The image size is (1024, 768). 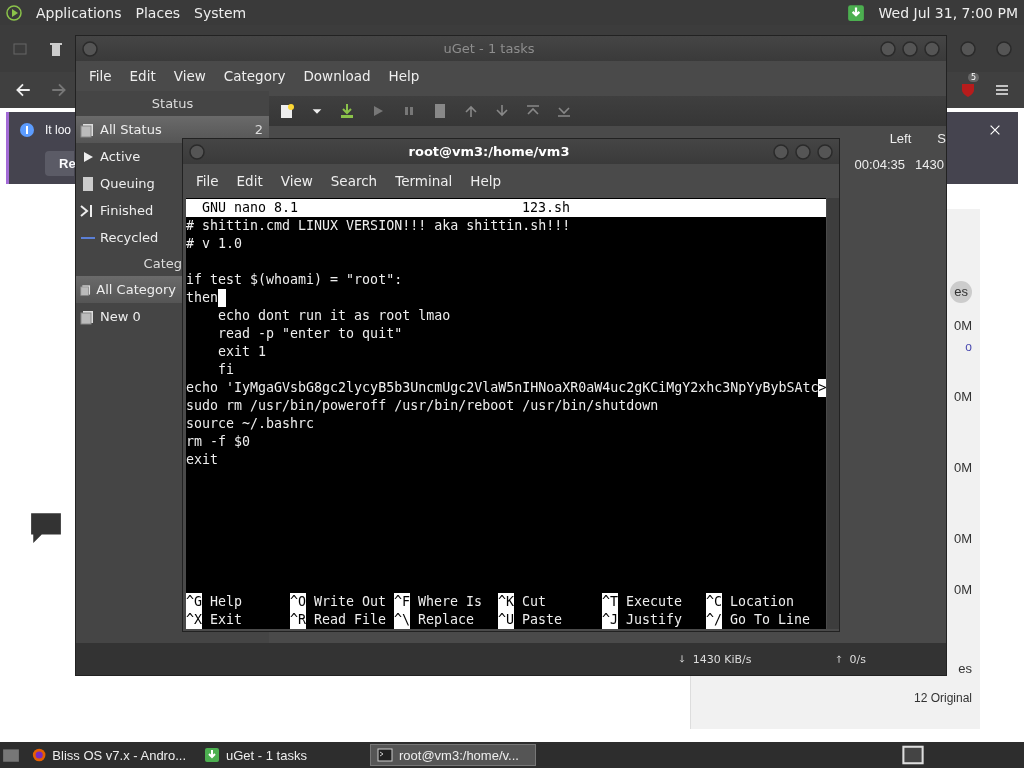 What do you see at coordinates (46, 528) in the screenshot?
I see `chat-icon` at bounding box center [46, 528].